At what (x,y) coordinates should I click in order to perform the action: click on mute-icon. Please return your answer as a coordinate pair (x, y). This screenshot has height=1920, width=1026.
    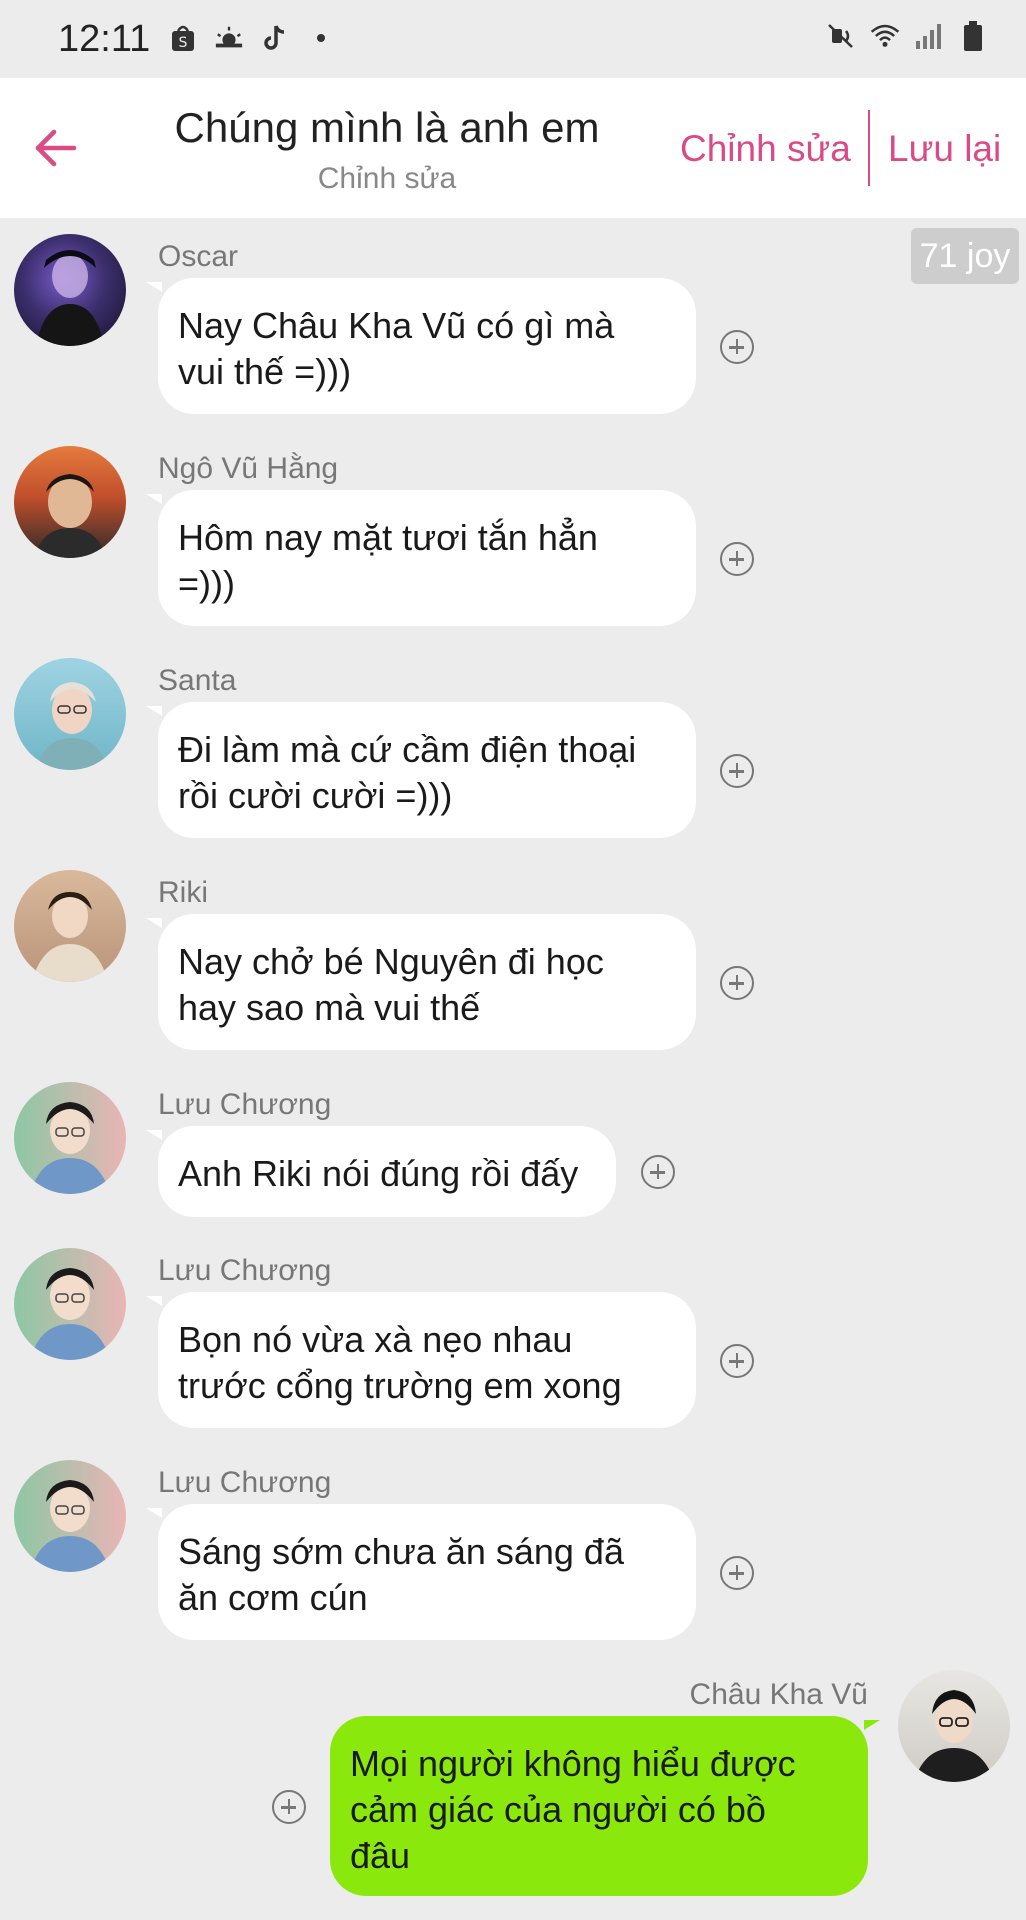
    Looking at the image, I should click on (841, 36).